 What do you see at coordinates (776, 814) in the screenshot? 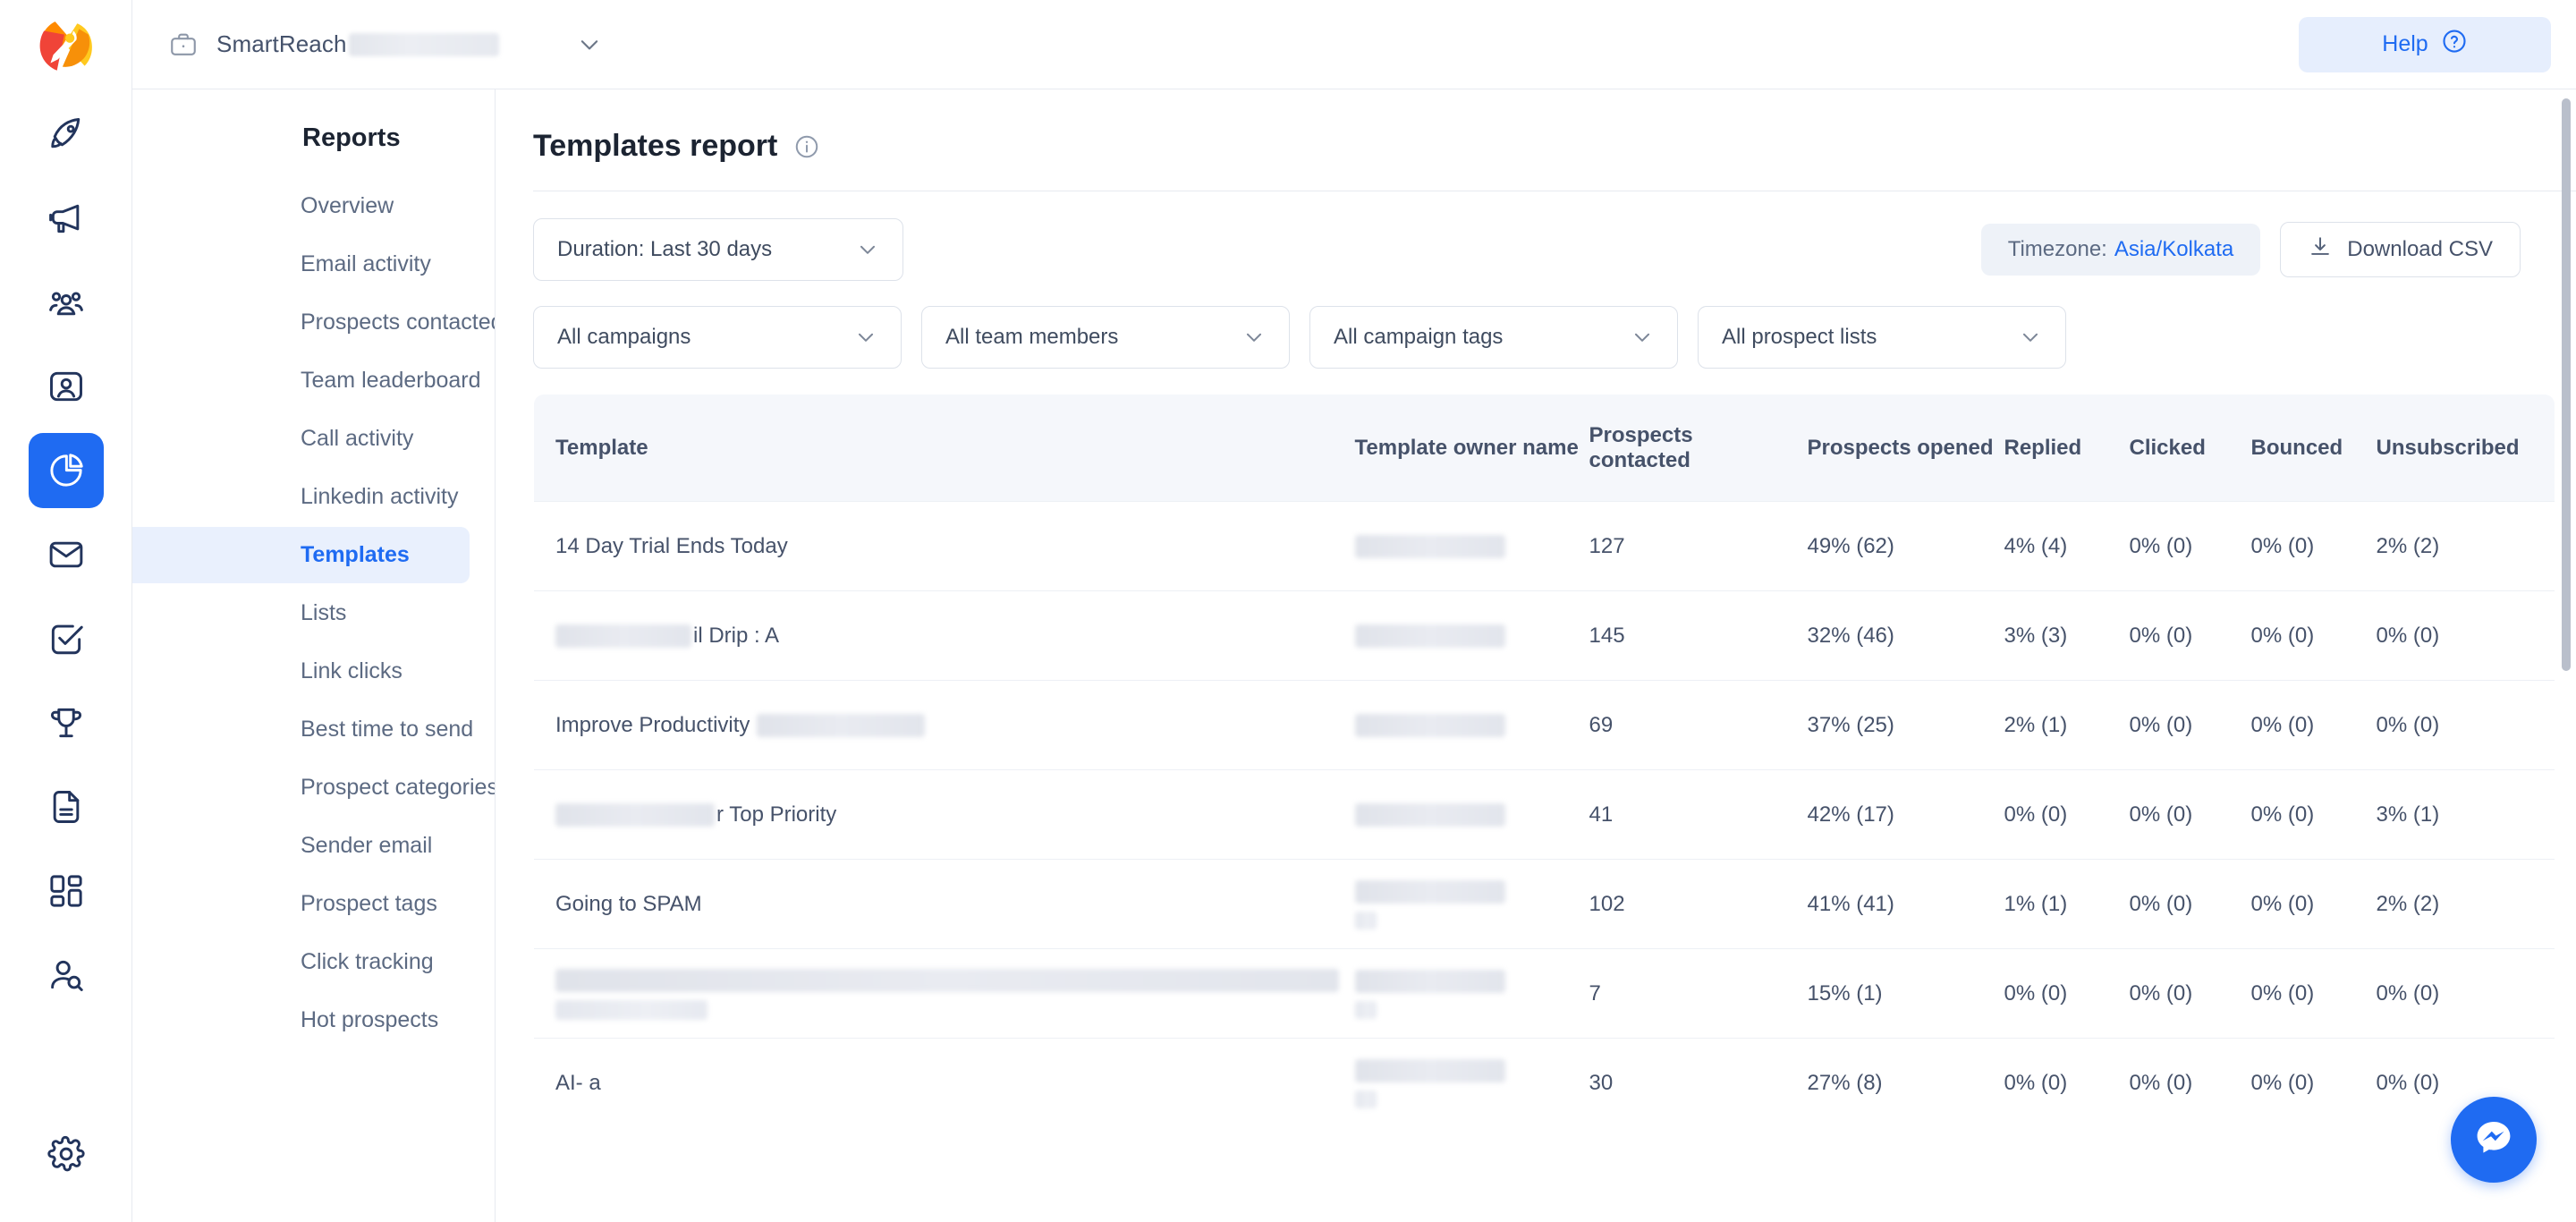
I see `template-name: r Top Priority` at bounding box center [776, 814].